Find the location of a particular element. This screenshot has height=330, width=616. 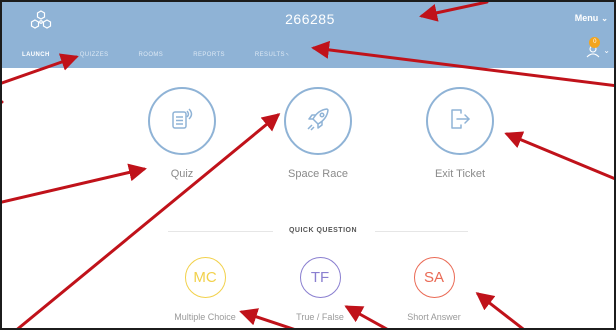

quiz-icon-circle is located at coordinates (182, 121).